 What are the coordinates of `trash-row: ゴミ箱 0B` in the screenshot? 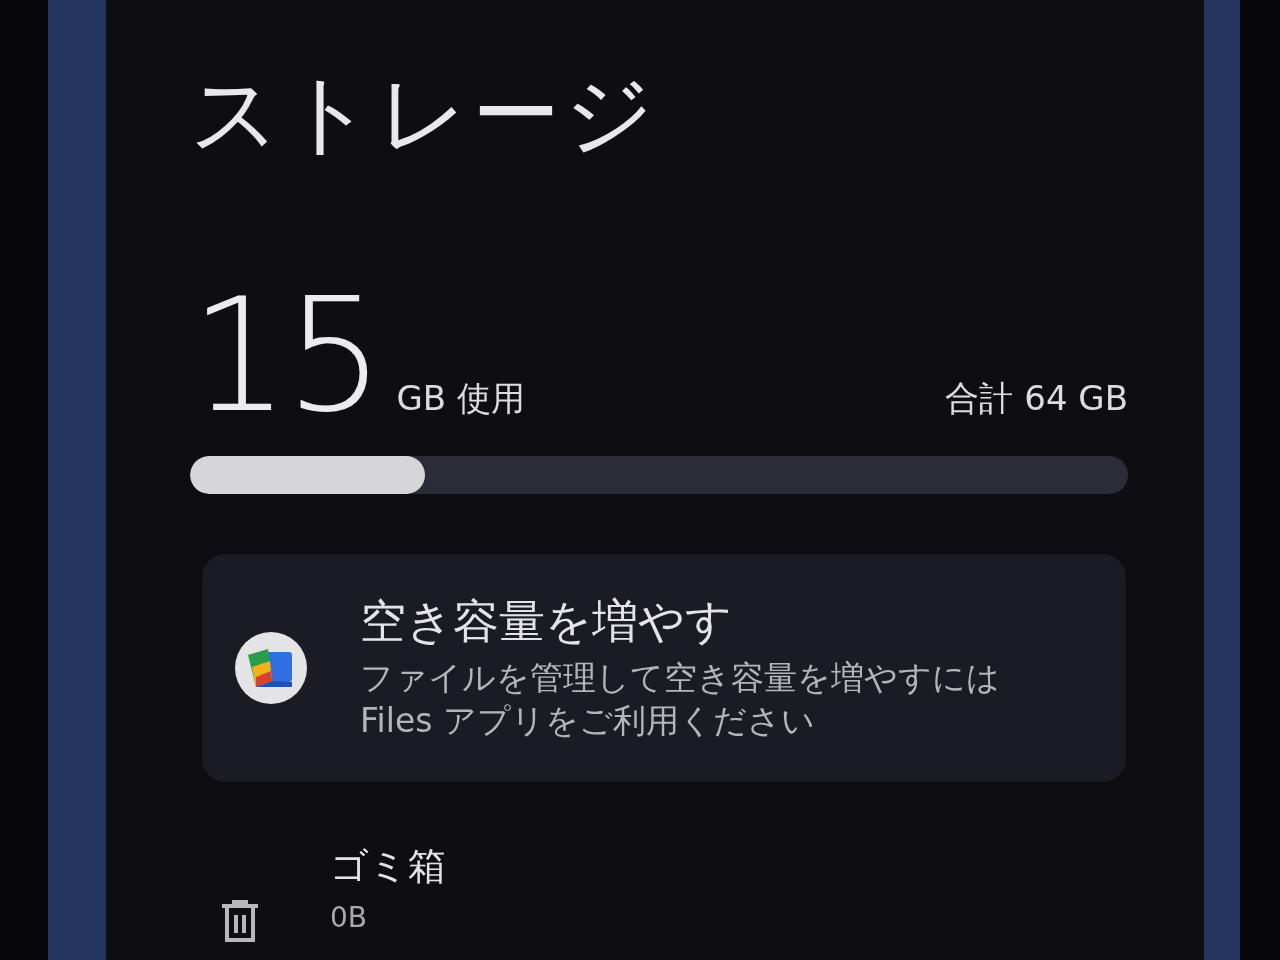 It's located at (659, 894).